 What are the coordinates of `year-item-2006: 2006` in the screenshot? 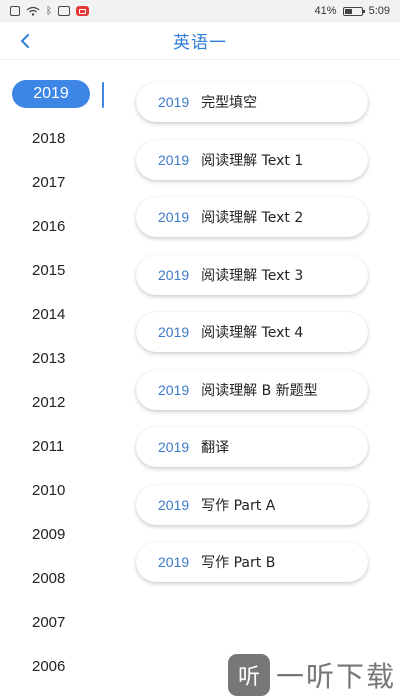 It's located at (55, 666).